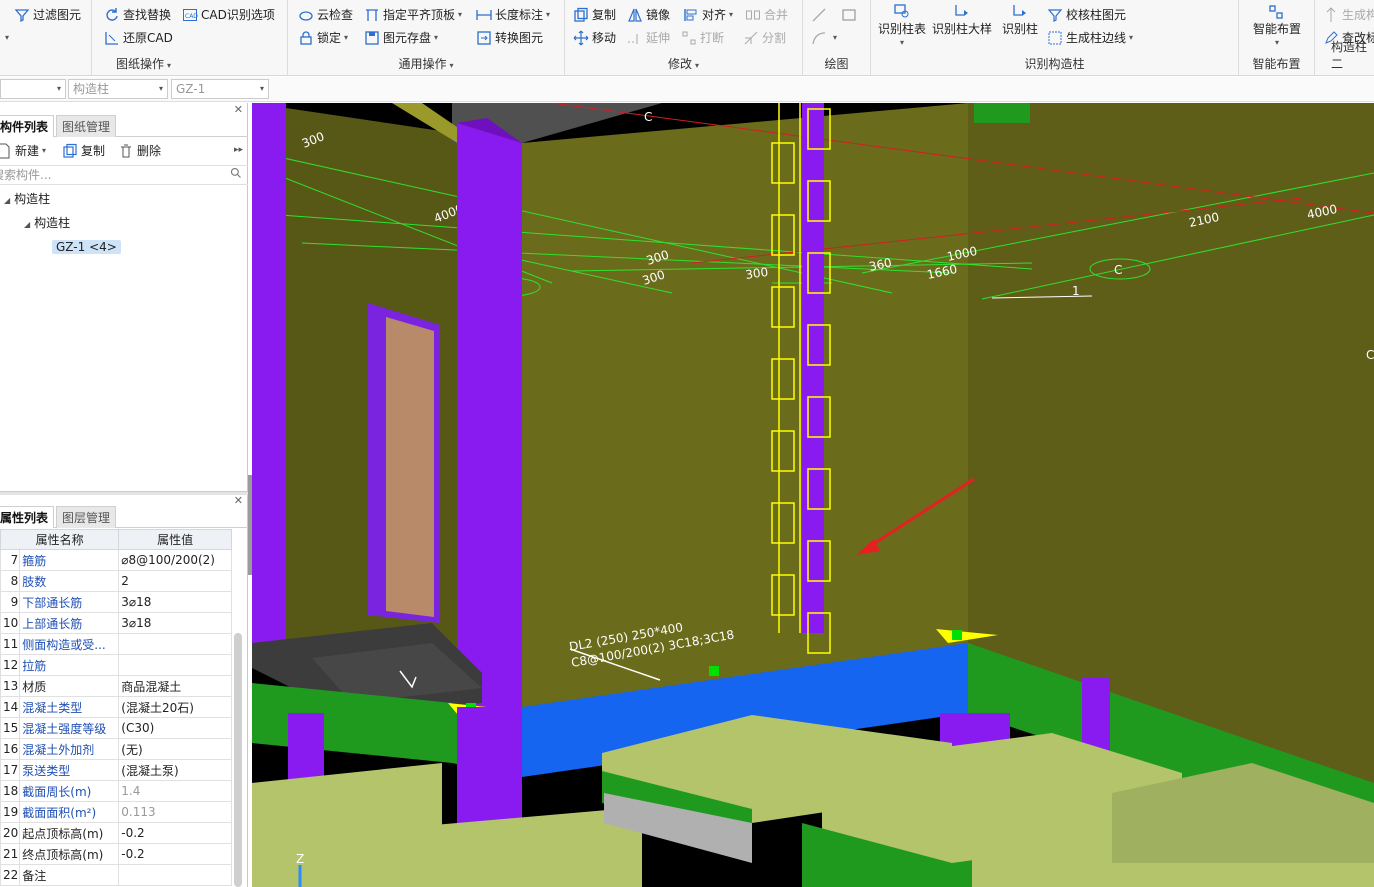 Image resolution: width=1374 pixels, height=887 pixels. What do you see at coordinates (325, 15) in the screenshot?
I see `cloud-check-button: 云检查` at bounding box center [325, 15].